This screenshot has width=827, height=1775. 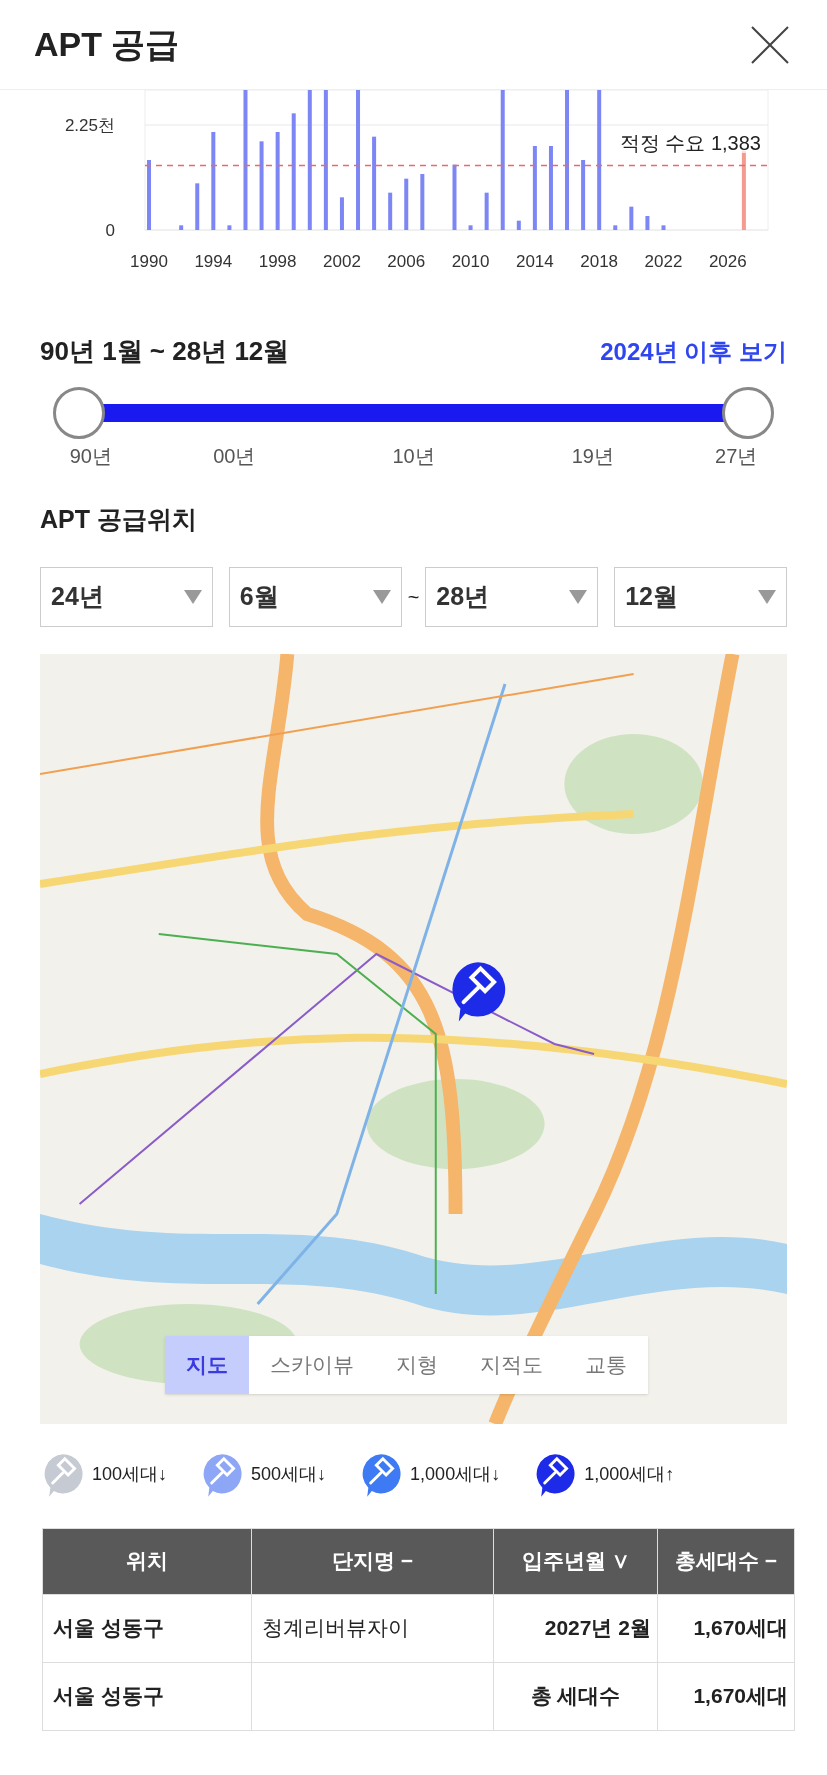 What do you see at coordinates (663, 261) in the screenshot?
I see `x-axis-label: 2022` at bounding box center [663, 261].